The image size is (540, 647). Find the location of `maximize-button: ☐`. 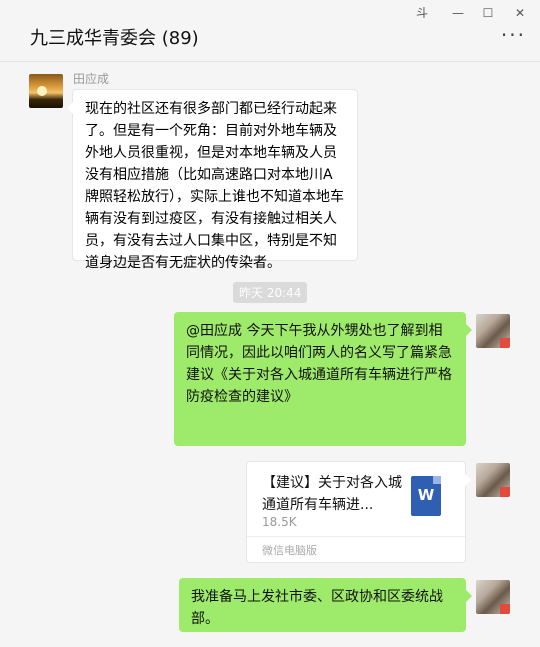

maximize-button: ☐ is located at coordinates (488, 13).